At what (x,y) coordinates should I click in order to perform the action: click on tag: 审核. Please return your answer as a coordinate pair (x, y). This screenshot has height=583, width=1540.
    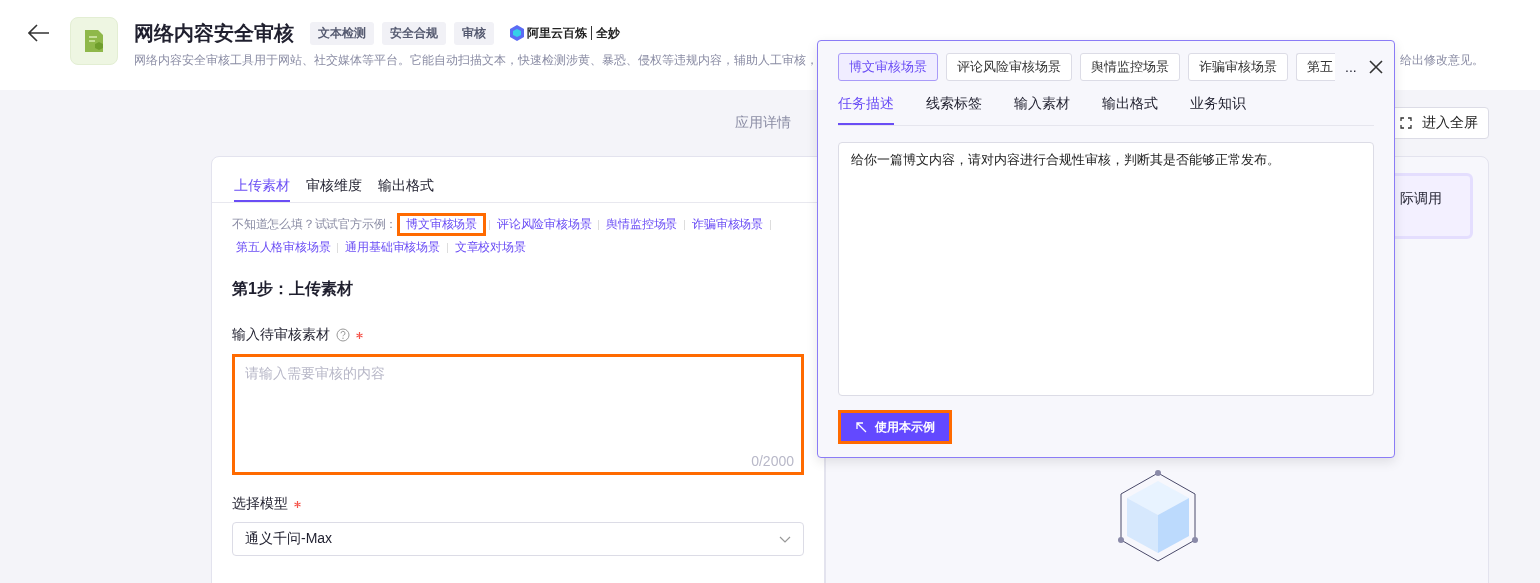
    Looking at the image, I should click on (474, 33).